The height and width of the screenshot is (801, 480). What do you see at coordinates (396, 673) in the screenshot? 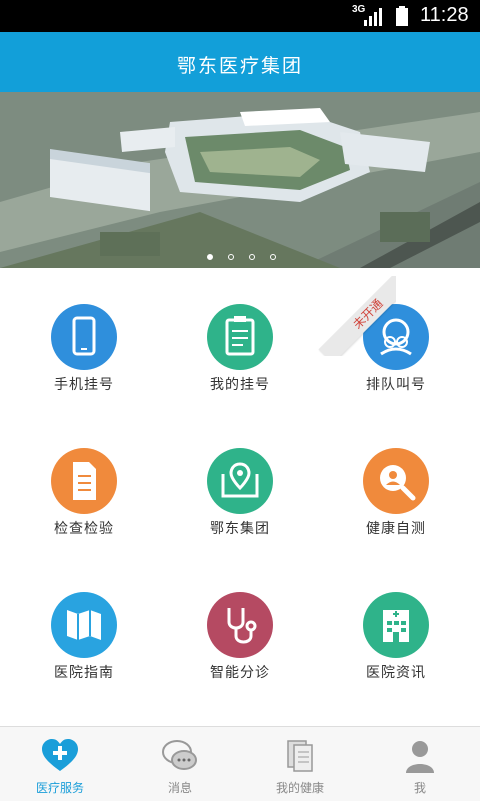
I see `service-label: 医院资讯` at bounding box center [396, 673].